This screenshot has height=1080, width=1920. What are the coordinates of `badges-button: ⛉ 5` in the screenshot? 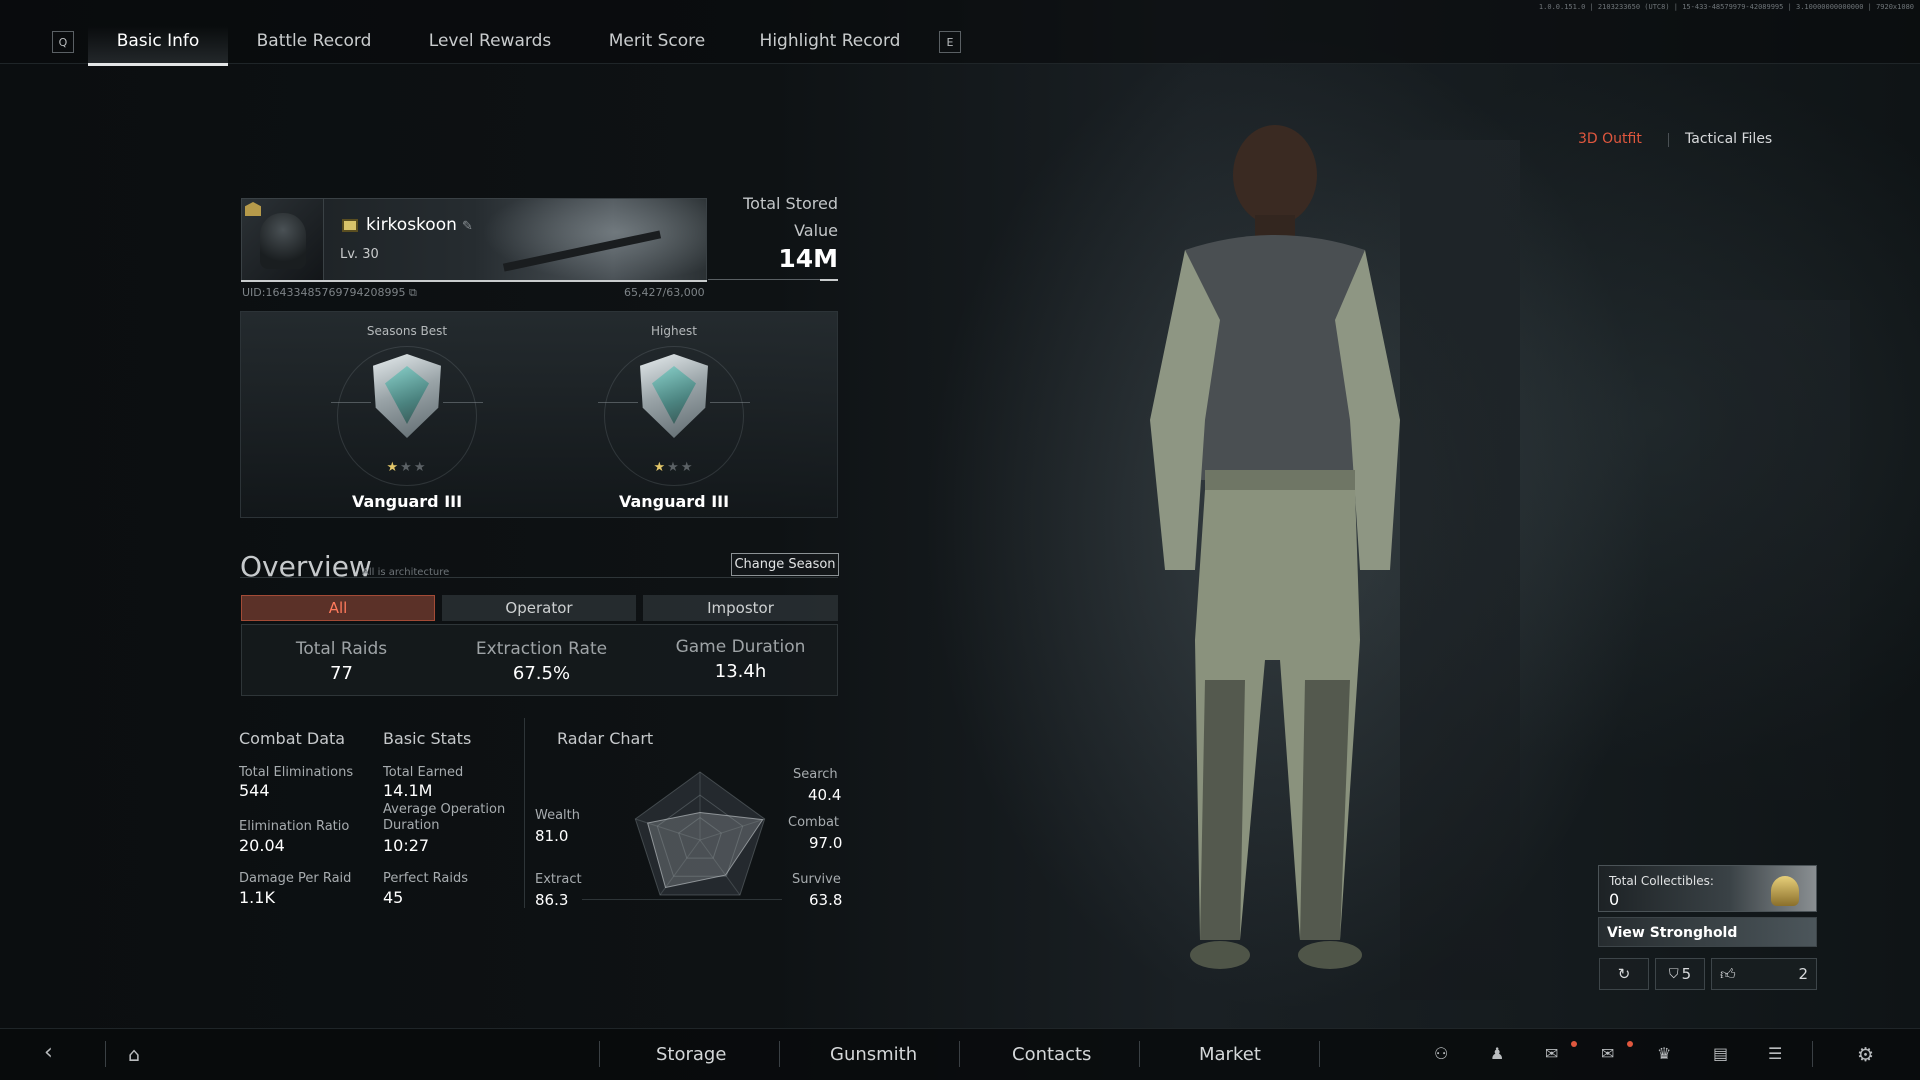 It's located at (1680, 974).